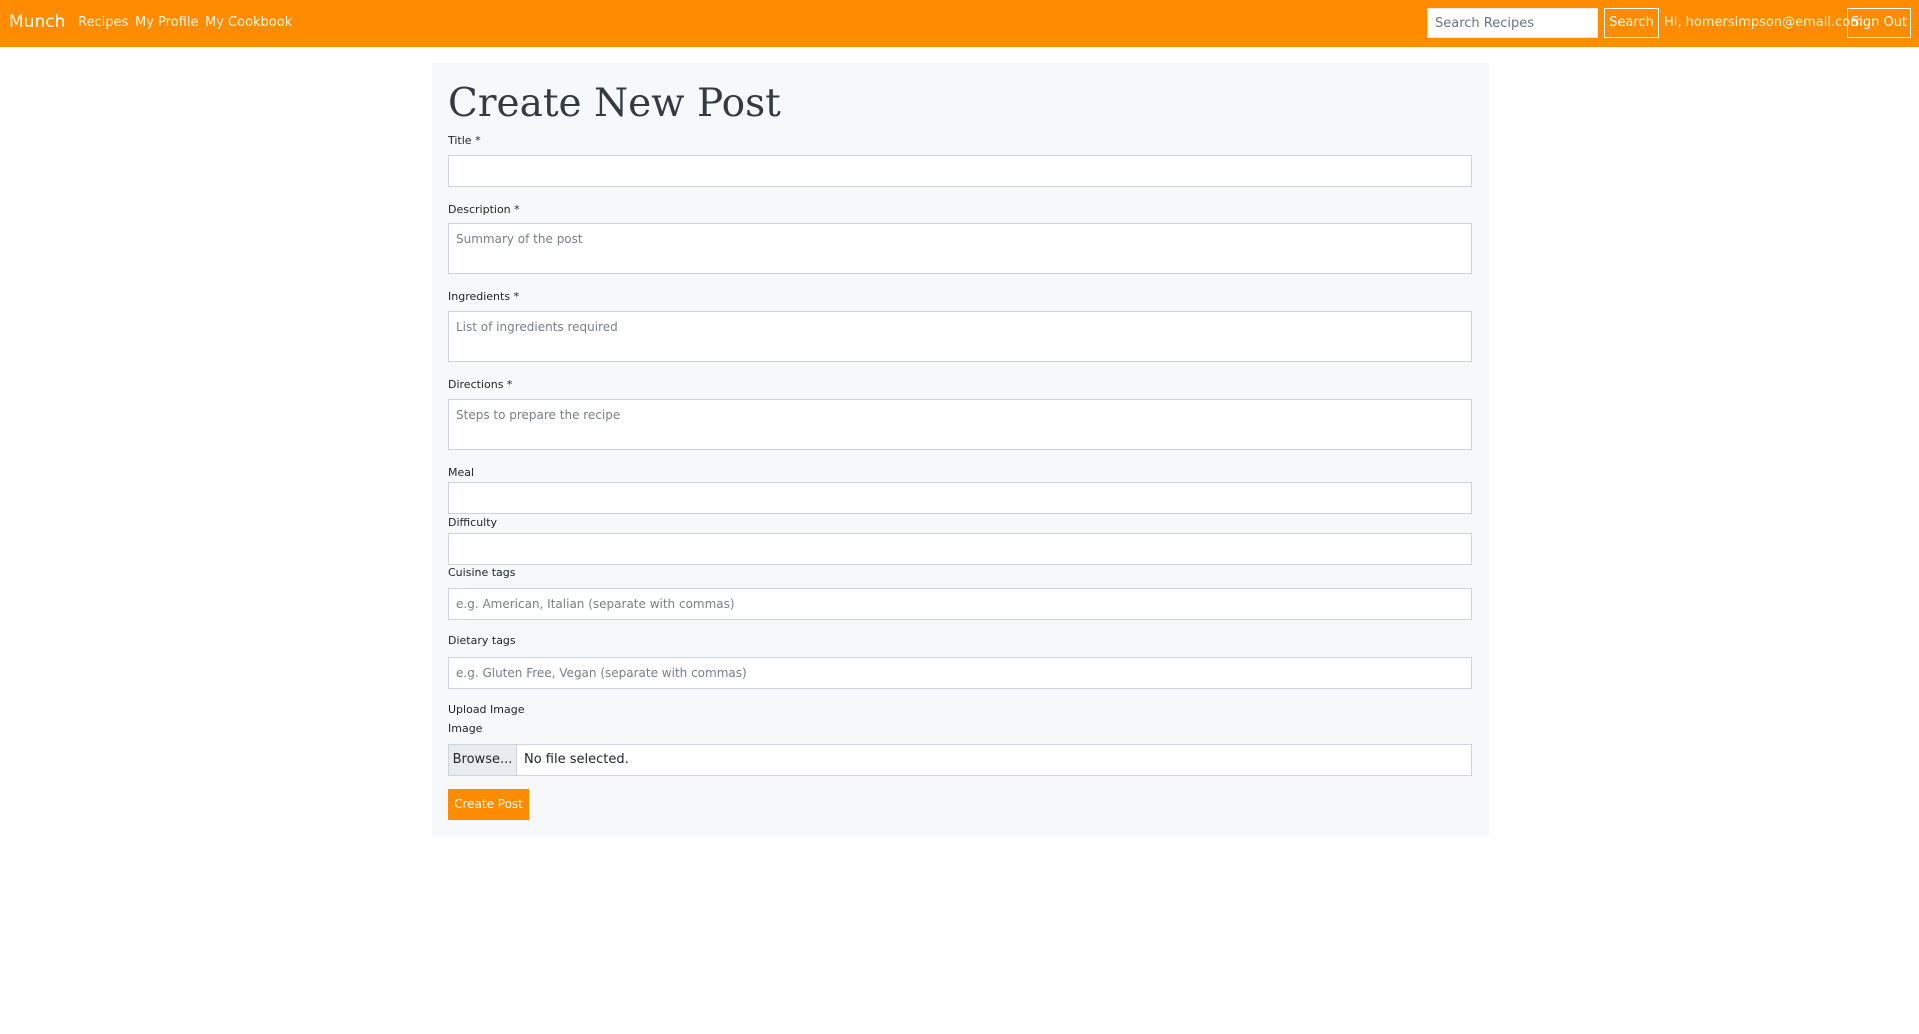 The height and width of the screenshot is (1034, 1919). Describe the element at coordinates (960, 336) in the screenshot. I see `ingredients-textarea` at that location.